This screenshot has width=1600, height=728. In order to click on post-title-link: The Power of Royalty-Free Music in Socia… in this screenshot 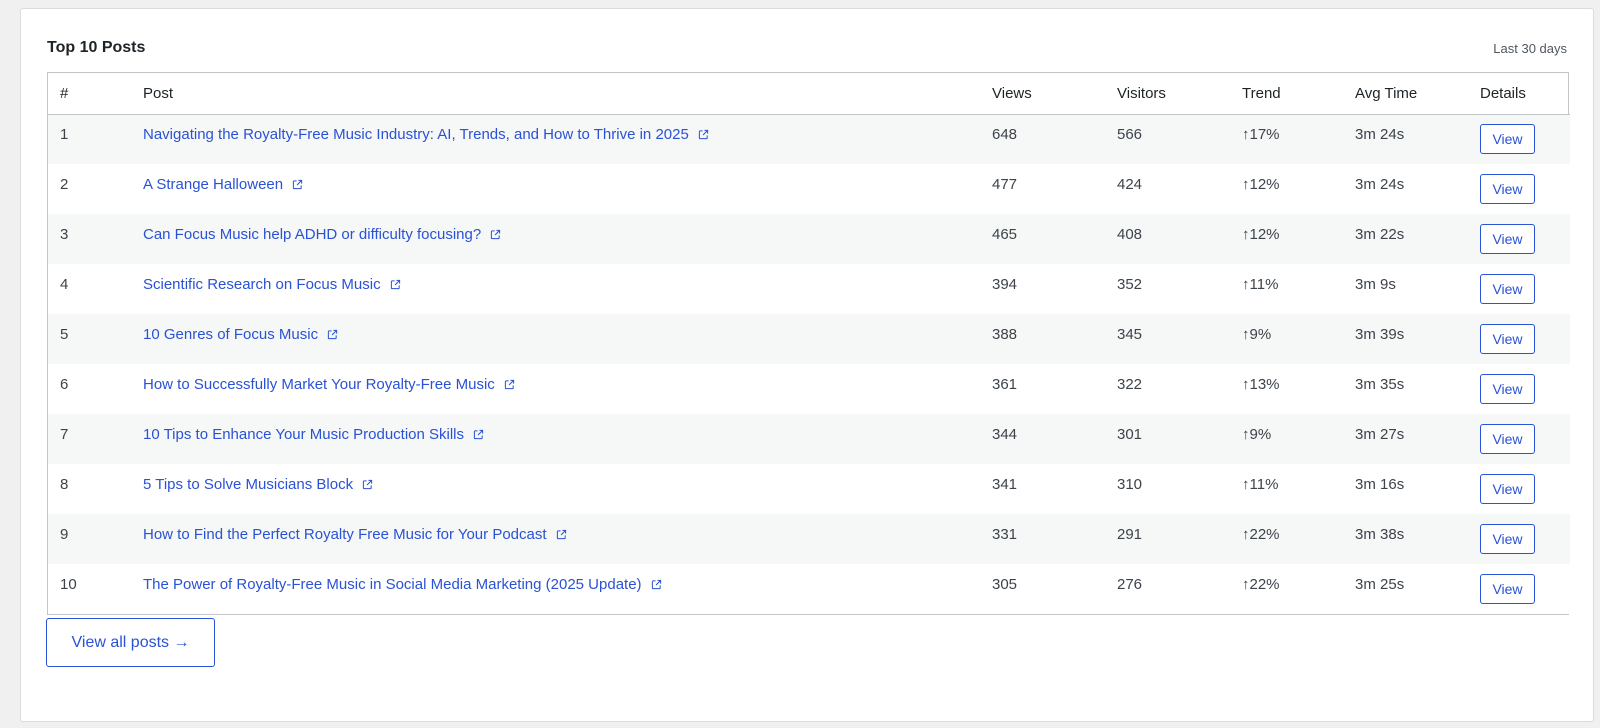, I will do `click(392, 584)`.